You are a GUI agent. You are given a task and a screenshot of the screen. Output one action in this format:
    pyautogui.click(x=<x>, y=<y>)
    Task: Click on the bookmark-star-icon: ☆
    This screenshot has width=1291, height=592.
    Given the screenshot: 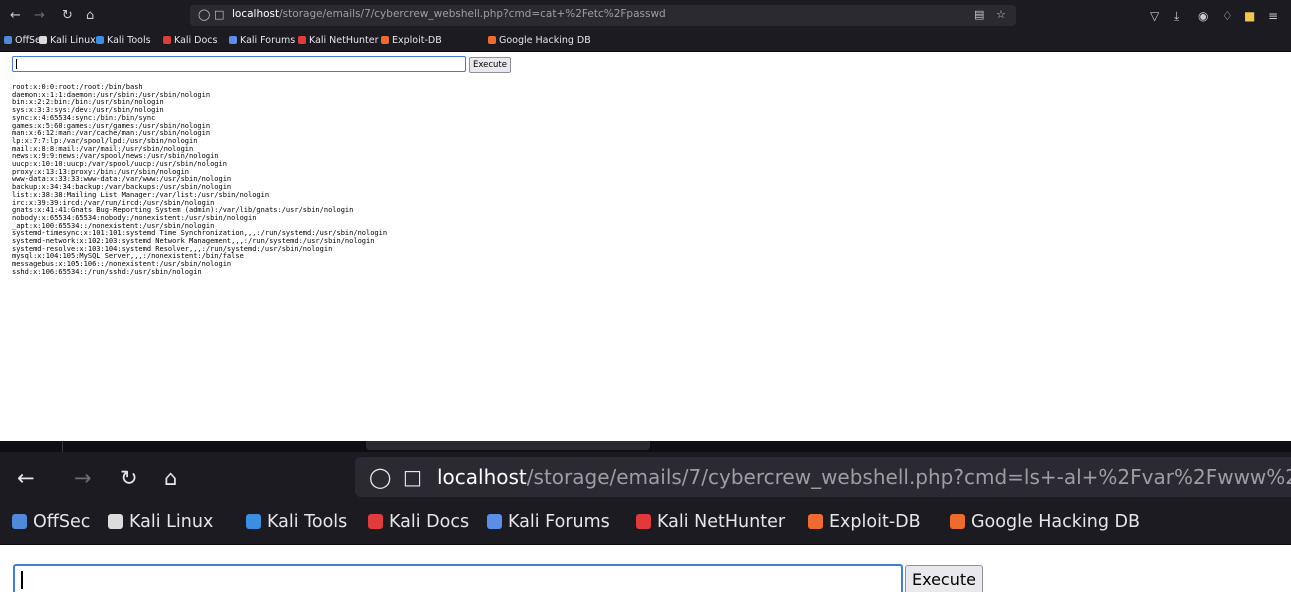 What is the action you would take?
    pyautogui.click(x=1001, y=14)
    